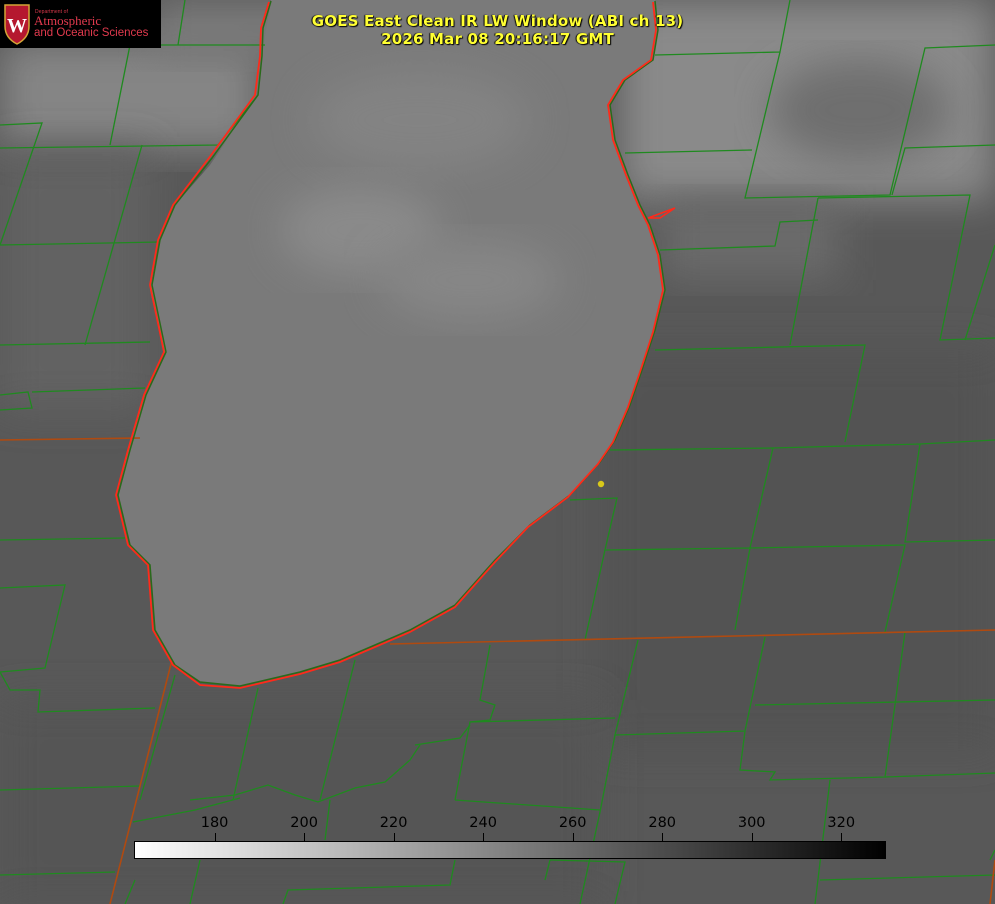 This screenshot has height=904, width=995. What do you see at coordinates (483, 823) in the screenshot?
I see `colorbar-tick-label: 240` at bounding box center [483, 823].